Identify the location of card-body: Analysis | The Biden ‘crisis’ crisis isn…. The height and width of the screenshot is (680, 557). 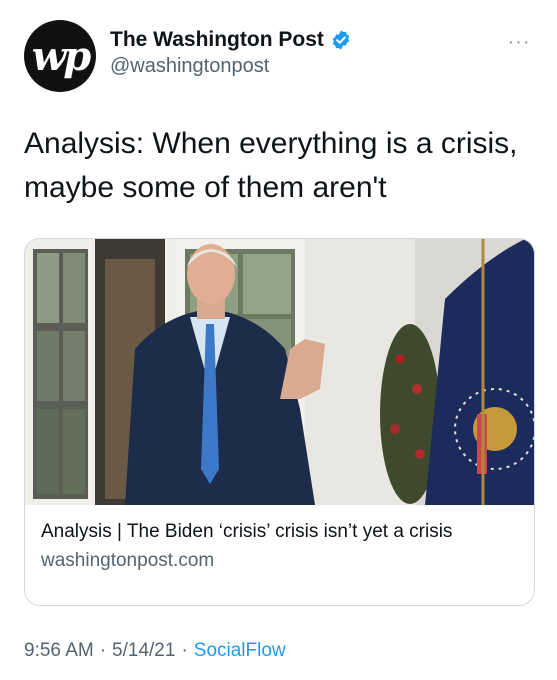
(279, 546).